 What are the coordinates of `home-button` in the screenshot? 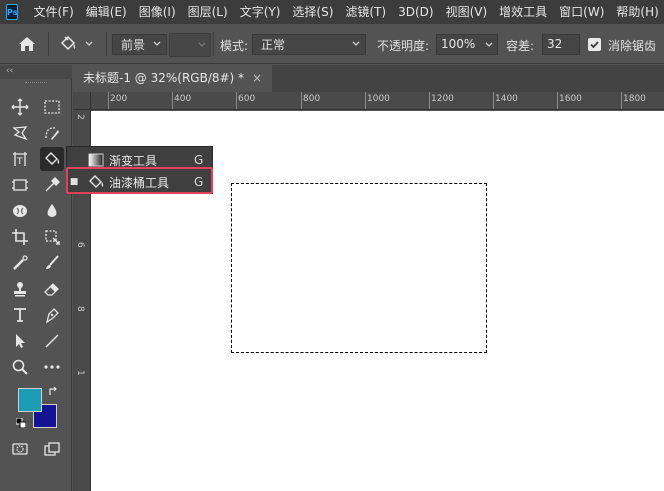 It's located at (27, 44).